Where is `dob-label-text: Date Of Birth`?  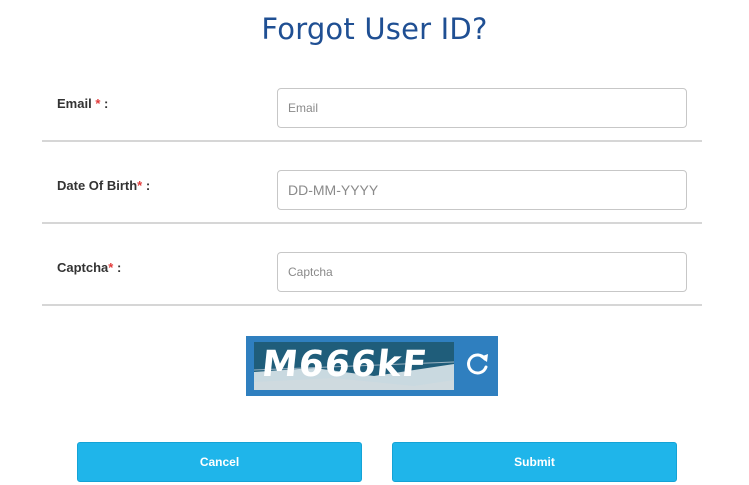 dob-label-text: Date Of Birth is located at coordinates (97, 185).